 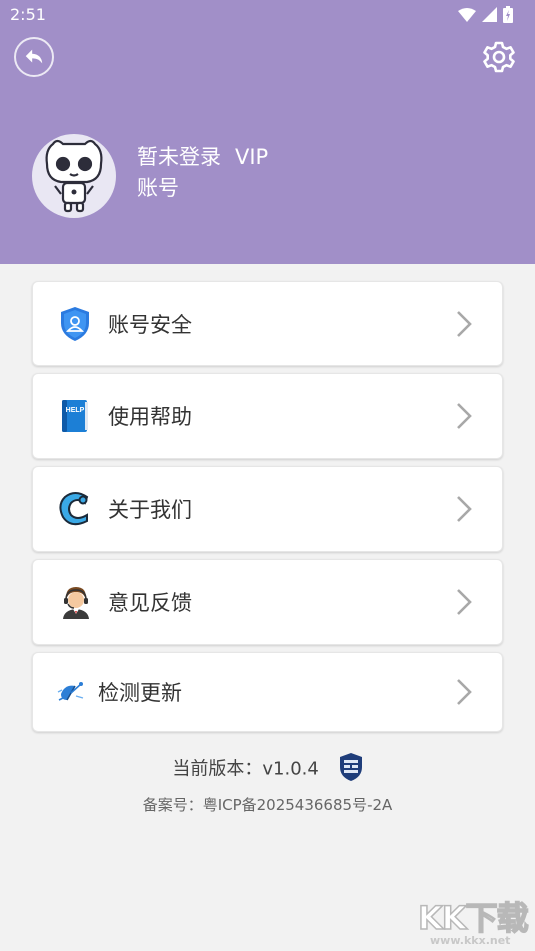 I want to click on account-label: 账号, so click(x=158, y=188).